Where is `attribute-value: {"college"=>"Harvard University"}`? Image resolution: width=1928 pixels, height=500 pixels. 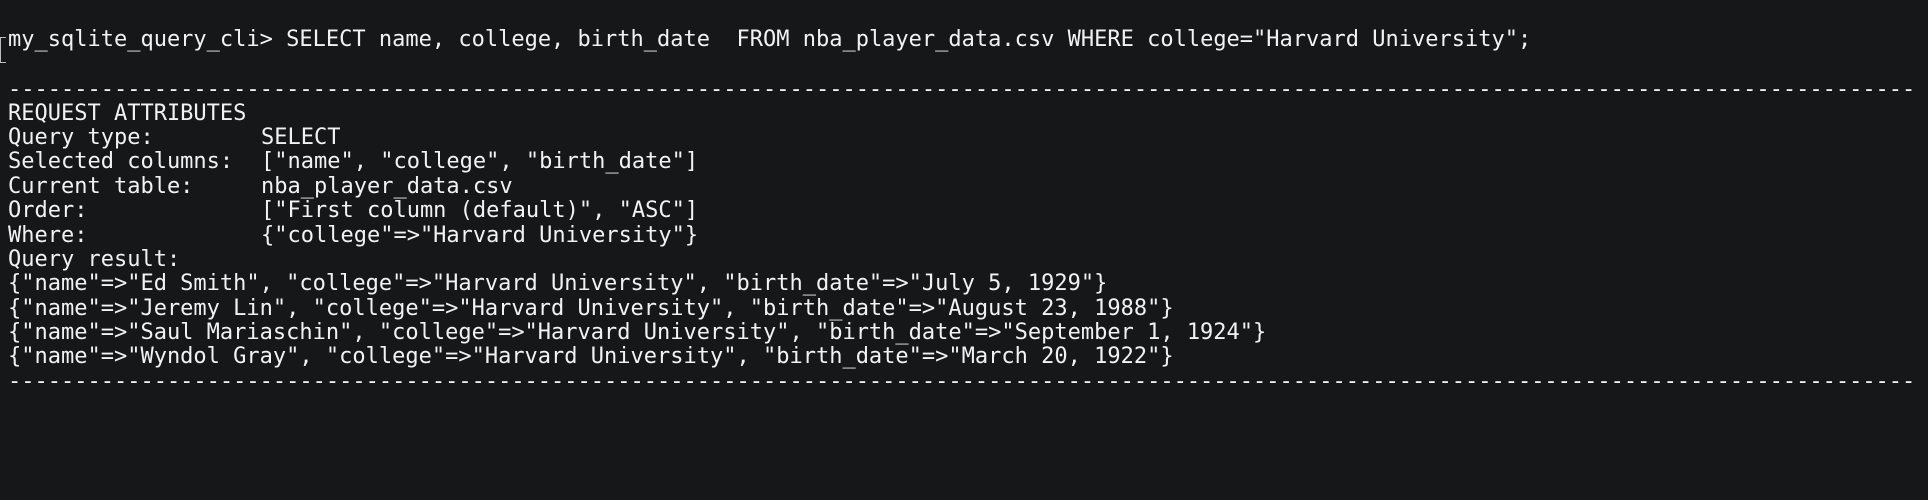
attribute-value: {"college"=>"Harvard University"} is located at coordinates (480, 235).